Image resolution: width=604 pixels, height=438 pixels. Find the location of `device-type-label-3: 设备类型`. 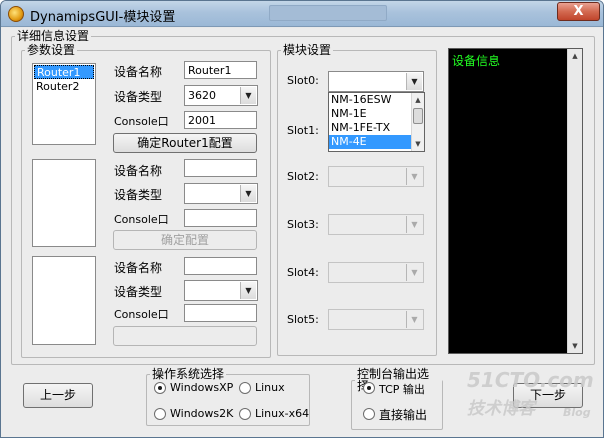

device-type-label-3: 设备类型 is located at coordinates (138, 292).